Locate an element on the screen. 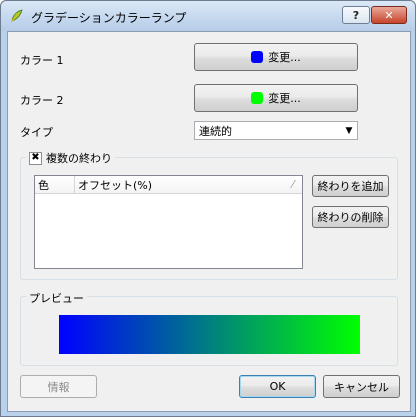  multi-stop-label: 複数の終わり is located at coordinates (79, 158).